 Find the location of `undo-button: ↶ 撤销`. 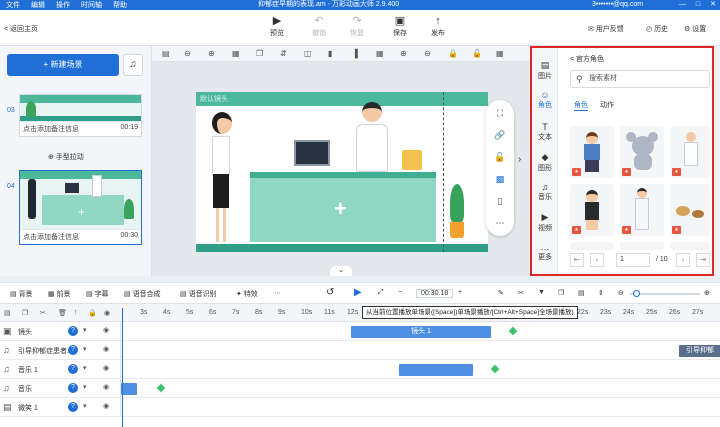

undo-button: ↶ 撤销 is located at coordinates (319, 26).